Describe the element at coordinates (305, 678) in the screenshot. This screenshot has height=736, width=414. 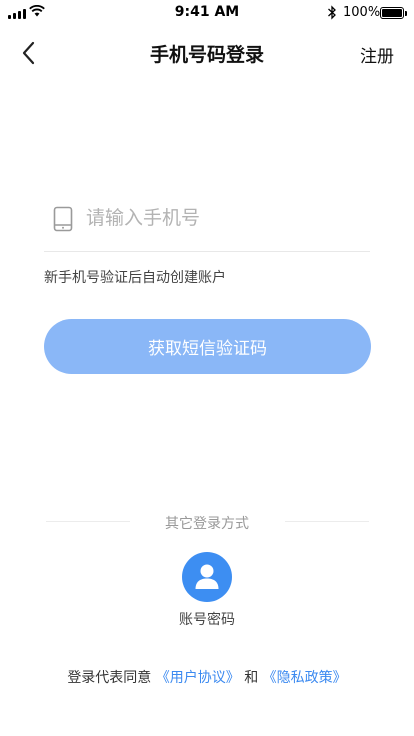
I see `privacy-policy-link: 《隐私政策》` at that location.